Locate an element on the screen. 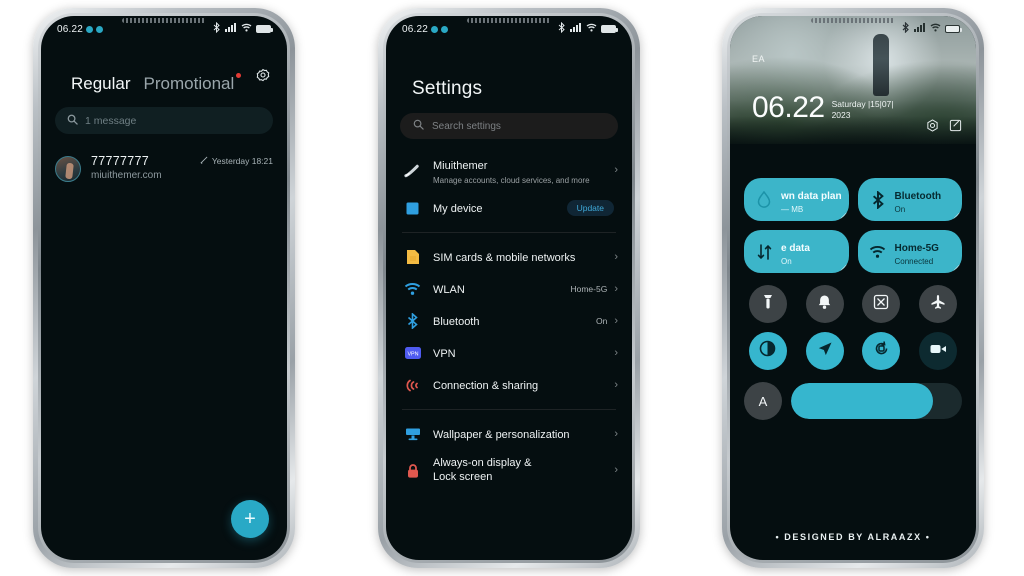 Image resolution: width=1024 pixels, height=576 pixels. new-message-fab: + is located at coordinates (250, 519).